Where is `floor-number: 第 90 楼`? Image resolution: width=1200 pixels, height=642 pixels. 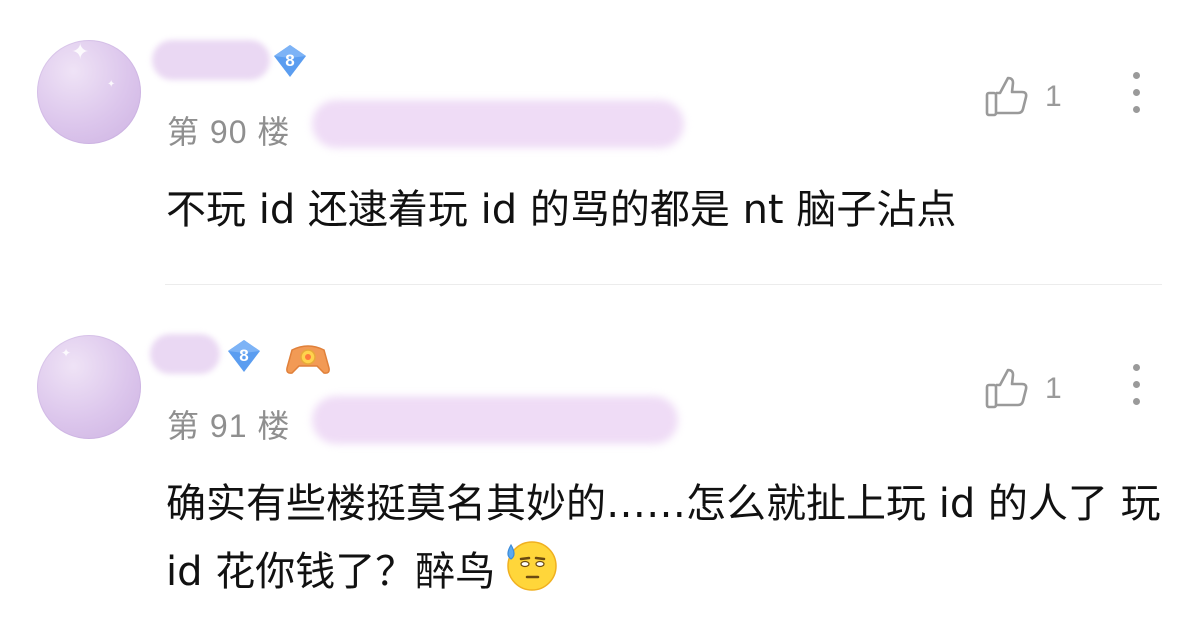 floor-number: 第 90 楼 is located at coordinates (229, 132).